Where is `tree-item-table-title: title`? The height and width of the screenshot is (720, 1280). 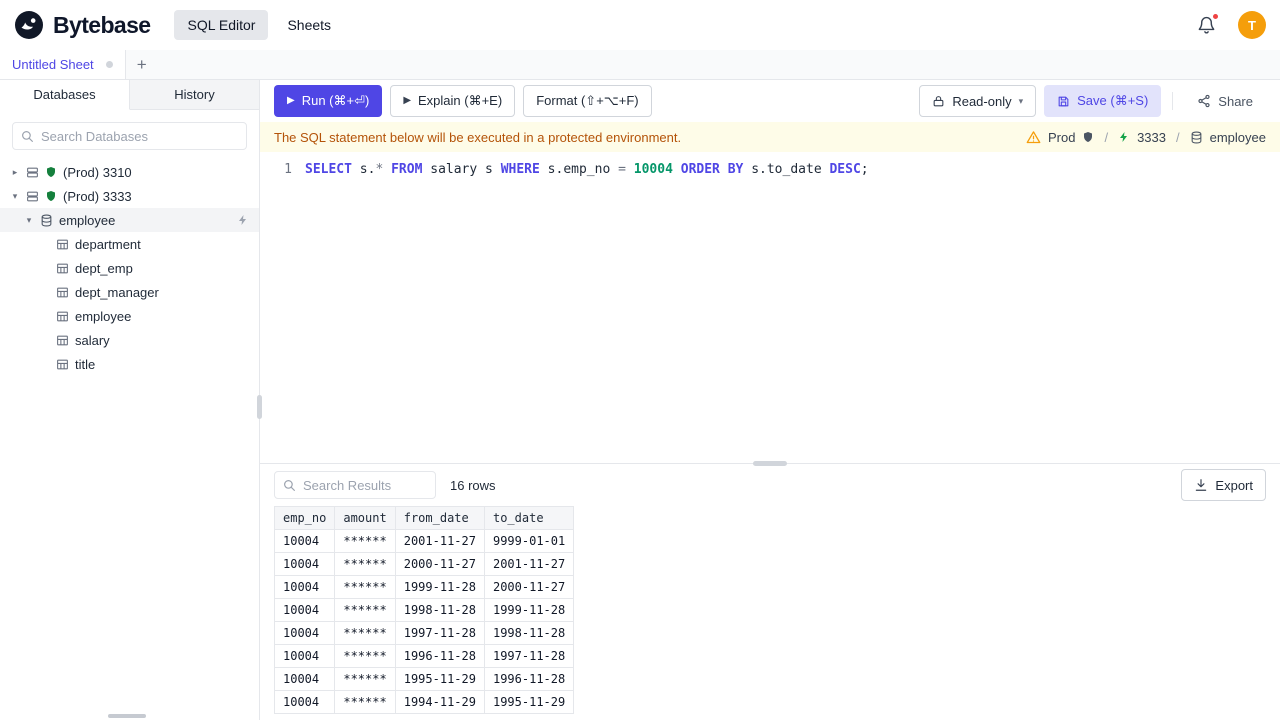 tree-item-table-title: title is located at coordinates (129, 364).